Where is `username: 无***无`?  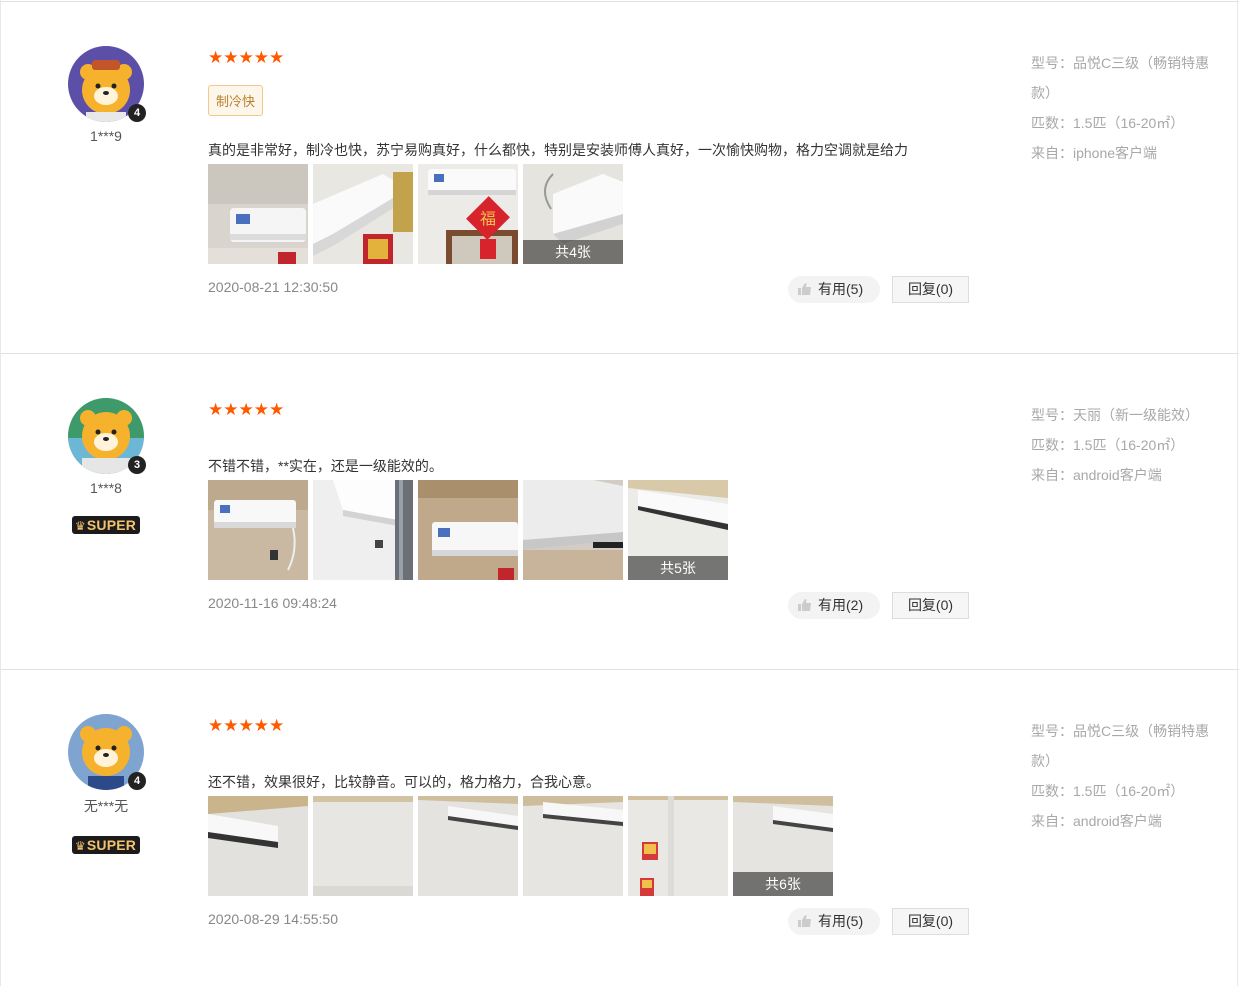
username: 无***无 is located at coordinates (106, 806).